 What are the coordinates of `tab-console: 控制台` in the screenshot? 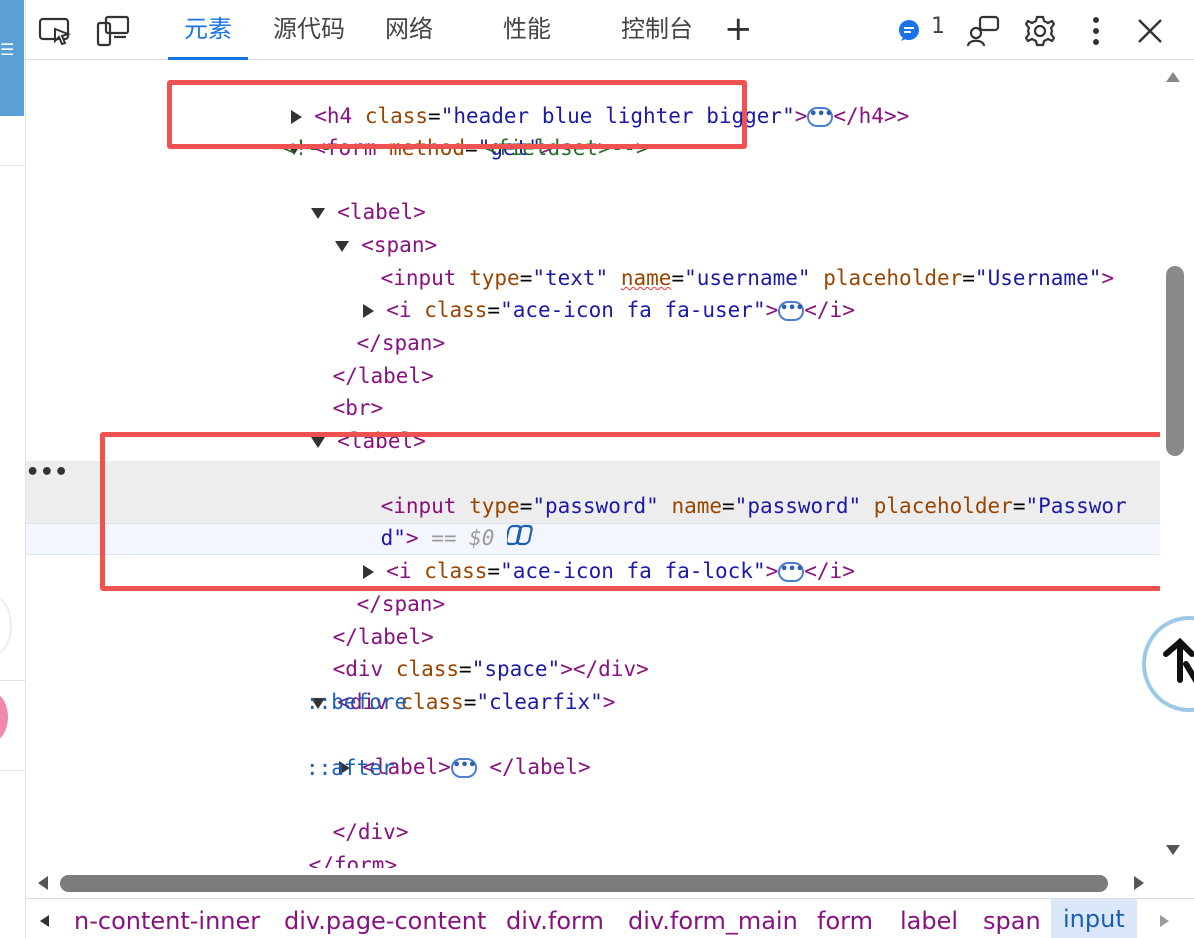 It's located at (657, 30).